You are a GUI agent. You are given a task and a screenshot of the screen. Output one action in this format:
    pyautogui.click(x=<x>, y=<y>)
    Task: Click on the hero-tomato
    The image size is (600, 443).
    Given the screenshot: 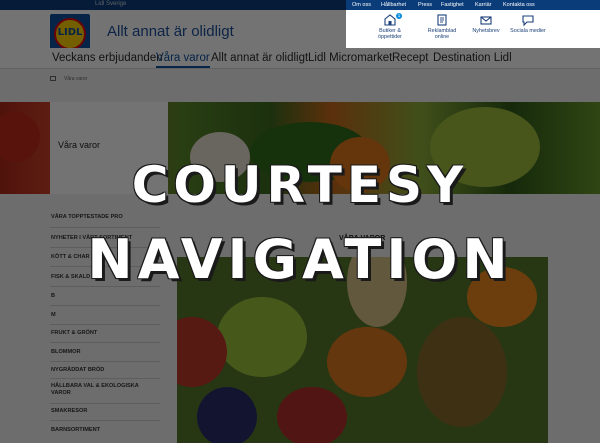 What is the action you would take?
    pyautogui.click(x=20, y=137)
    